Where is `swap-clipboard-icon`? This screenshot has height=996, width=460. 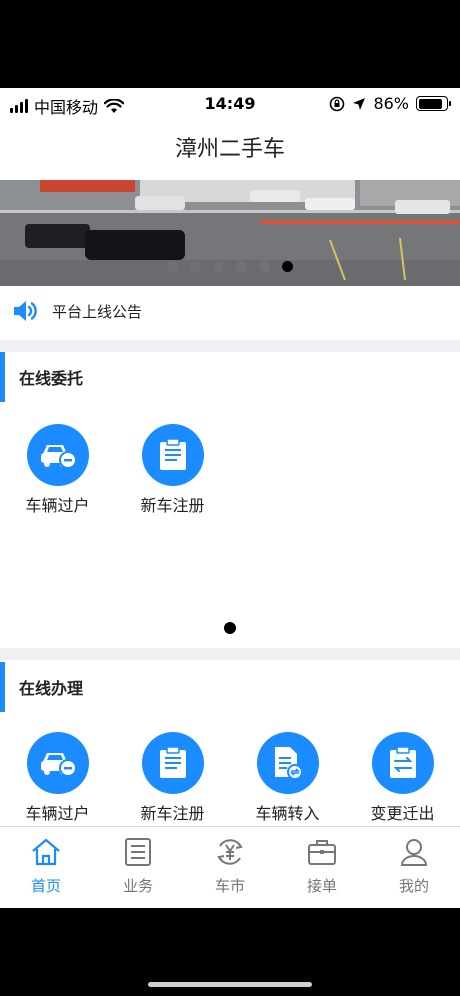
swap-clipboard-icon is located at coordinates (402, 763).